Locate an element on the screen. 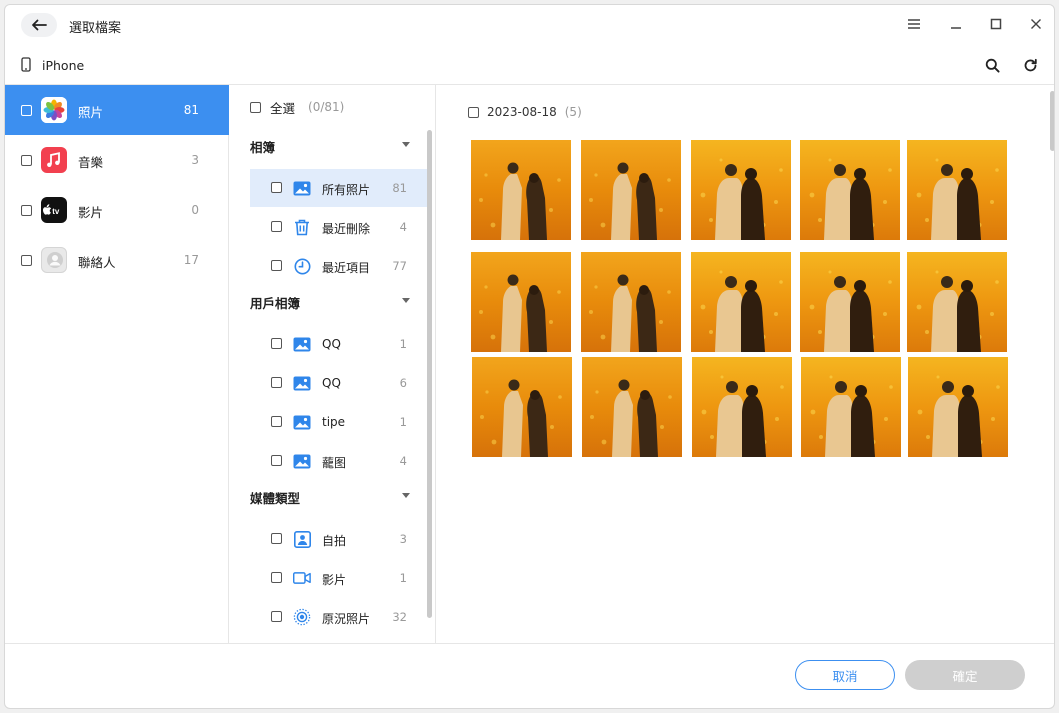 Image resolution: width=1059 pixels, height=713 pixels. category-photos: 照片 81 is located at coordinates (117, 110).